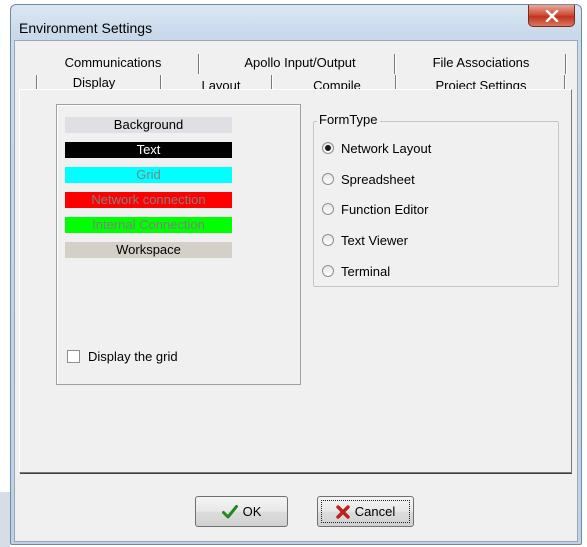 This screenshot has width=587, height=547. Describe the element at coordinates (296, 22) in the screenshot. I see `title-bar: Environment Settings` at that location.